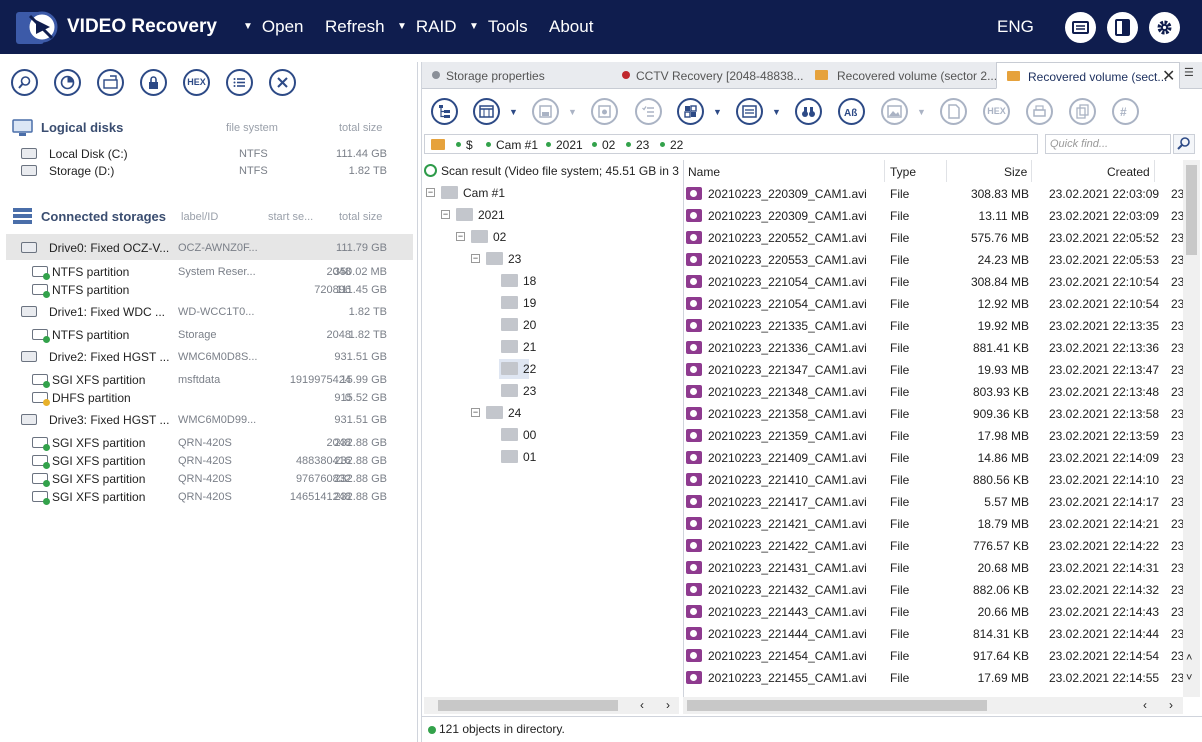  I want to click on save-button, so click(545, 111).